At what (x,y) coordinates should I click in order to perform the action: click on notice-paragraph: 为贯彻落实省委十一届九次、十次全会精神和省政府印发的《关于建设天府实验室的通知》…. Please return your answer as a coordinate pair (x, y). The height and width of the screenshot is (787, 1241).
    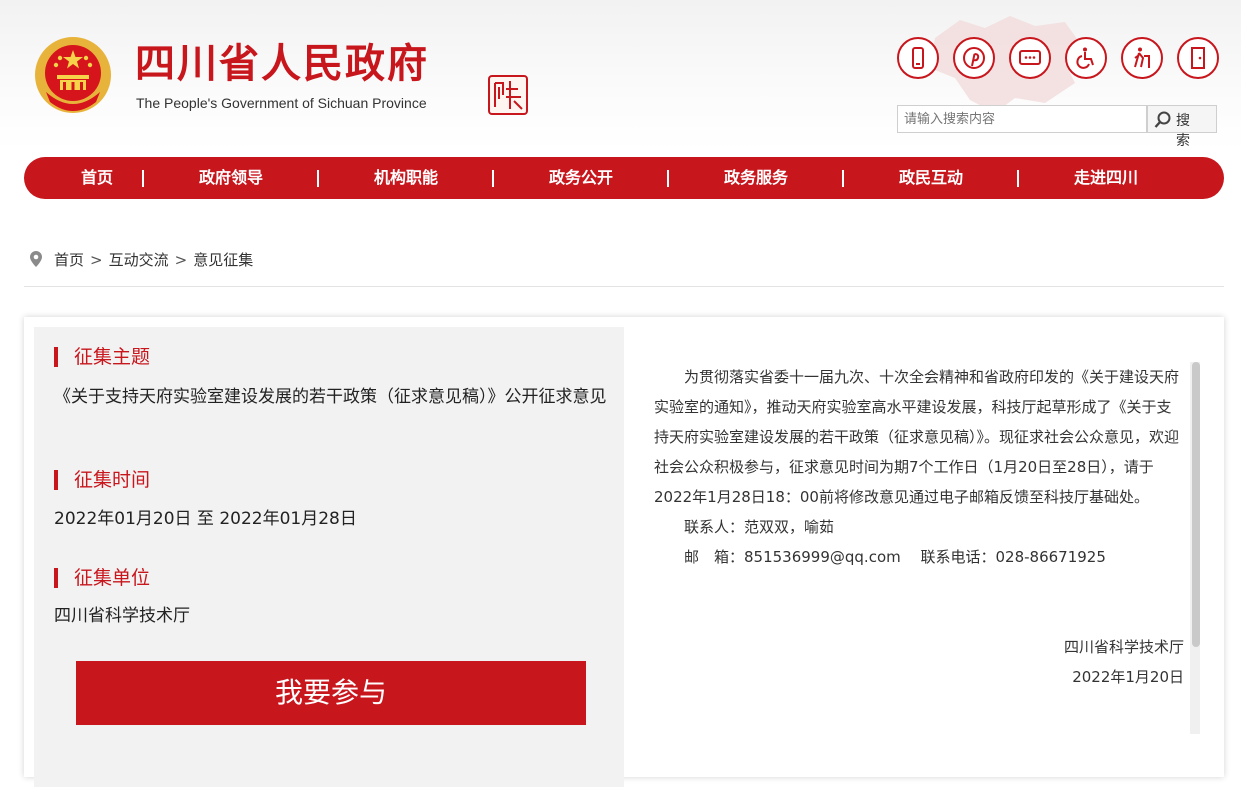
    Looking at the image, I should click on (917, 437).